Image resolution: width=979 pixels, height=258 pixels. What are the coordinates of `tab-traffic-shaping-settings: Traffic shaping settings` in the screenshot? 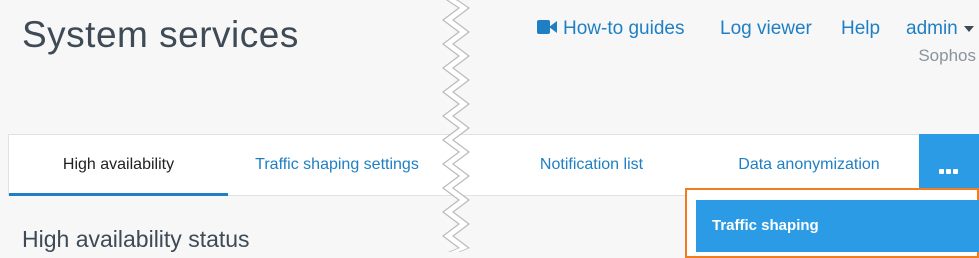 It's located at (337, 165).